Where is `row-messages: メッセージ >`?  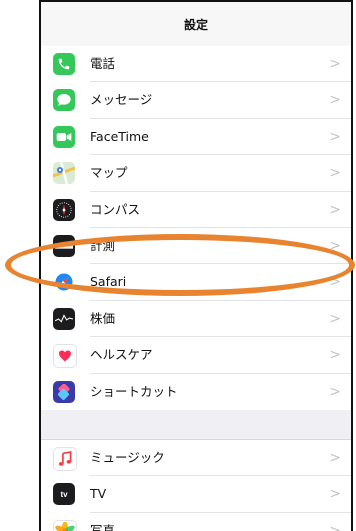 row-messages: メッセージ > is located at coordinates (196, 100).